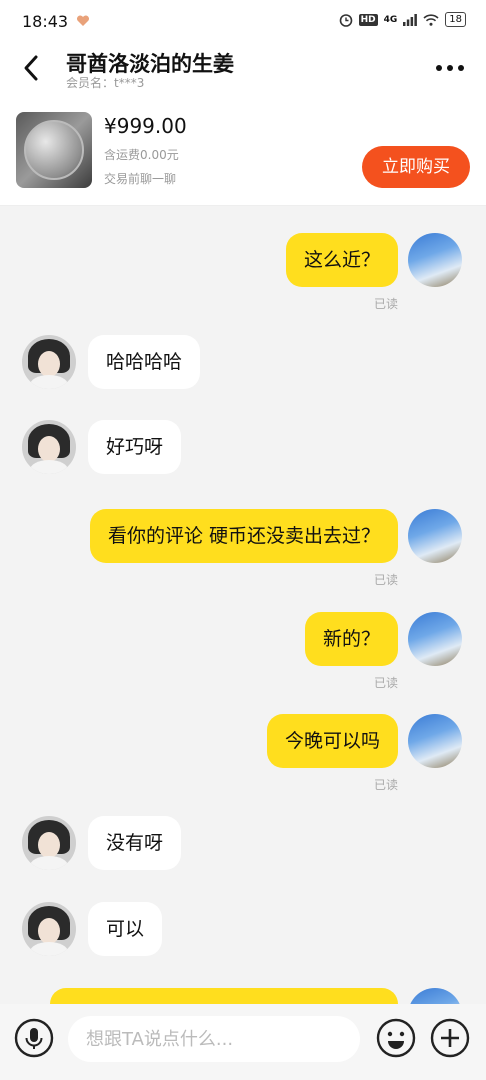 The width and height of the screenshot is (486, 1080). Describe the element at coordinates (243, 22) in the screenshot. I see `status-bar: 18:43 HD 4G 18` at that location.